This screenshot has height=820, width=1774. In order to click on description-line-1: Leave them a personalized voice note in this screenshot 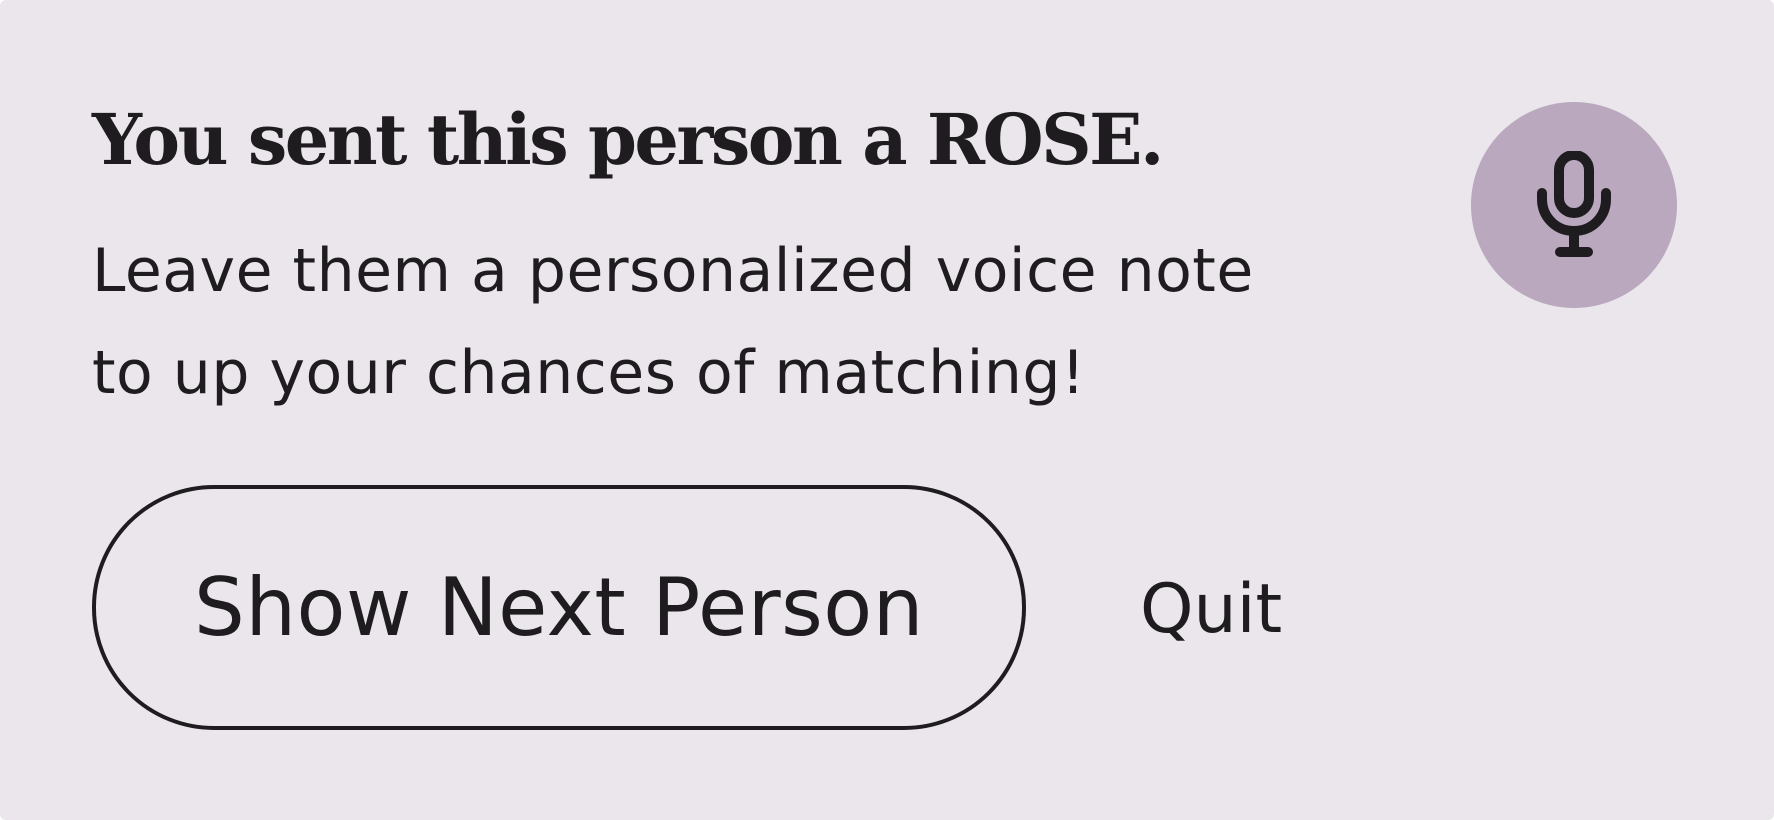, I will do `click(673, 271)`.